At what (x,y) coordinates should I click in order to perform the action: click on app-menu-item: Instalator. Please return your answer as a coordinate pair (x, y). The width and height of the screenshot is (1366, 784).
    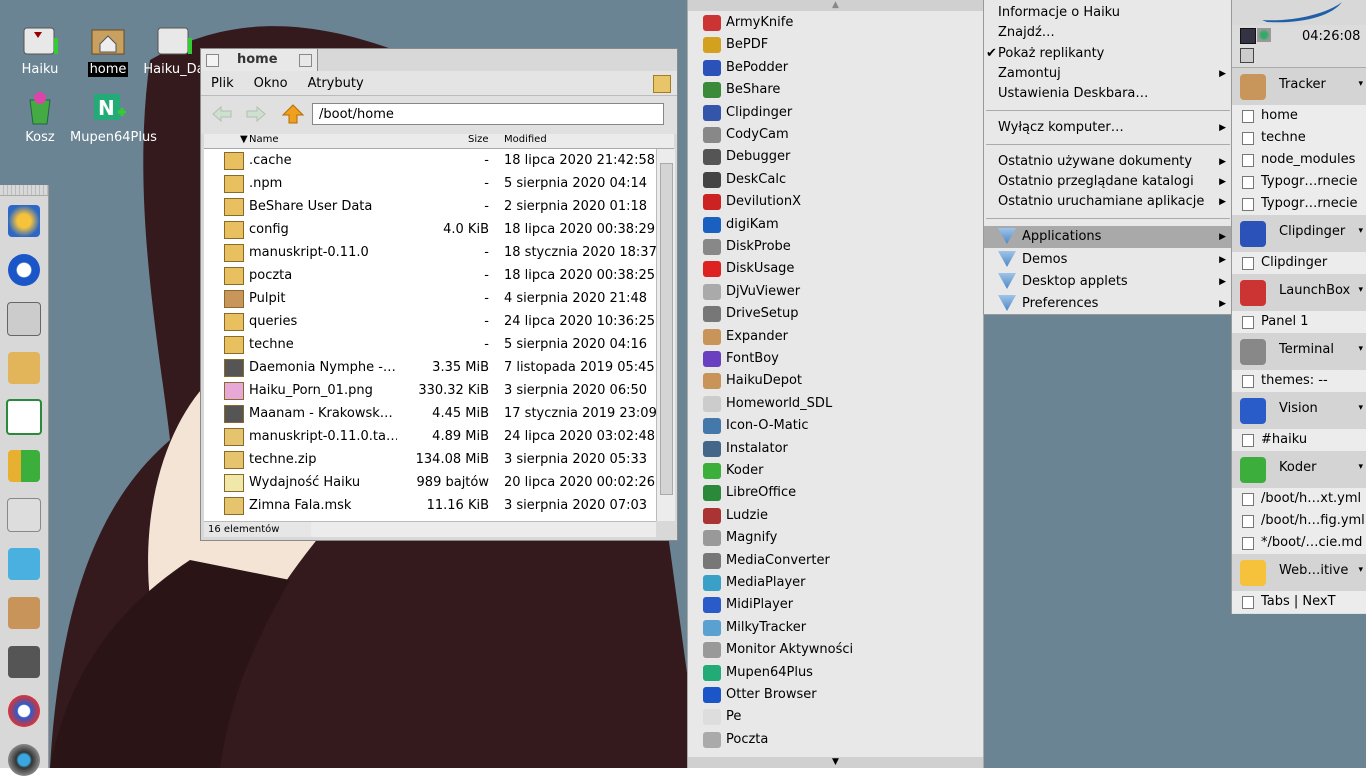
    Looking at the image, I should click on (835, 449).